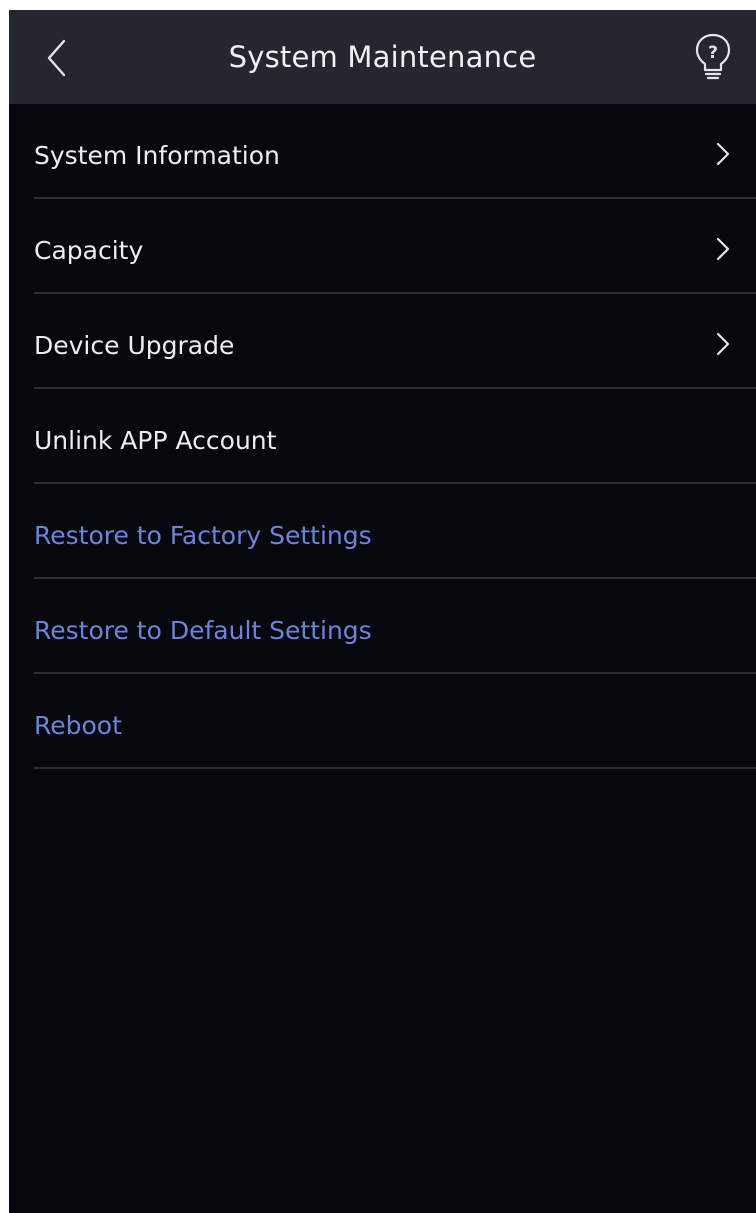 This screenshot has height=1213, width=756. What do you see at coordinates (157, 155) in the screenshot?
I see `menu-item-label: System Information` at bounding box center [157, 155].